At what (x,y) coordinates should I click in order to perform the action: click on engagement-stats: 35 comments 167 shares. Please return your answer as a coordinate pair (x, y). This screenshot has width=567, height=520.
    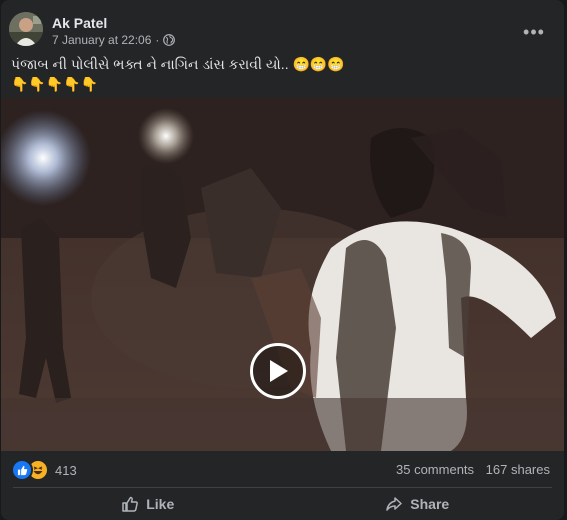
    Looking at the image, I should click on (473, 469).